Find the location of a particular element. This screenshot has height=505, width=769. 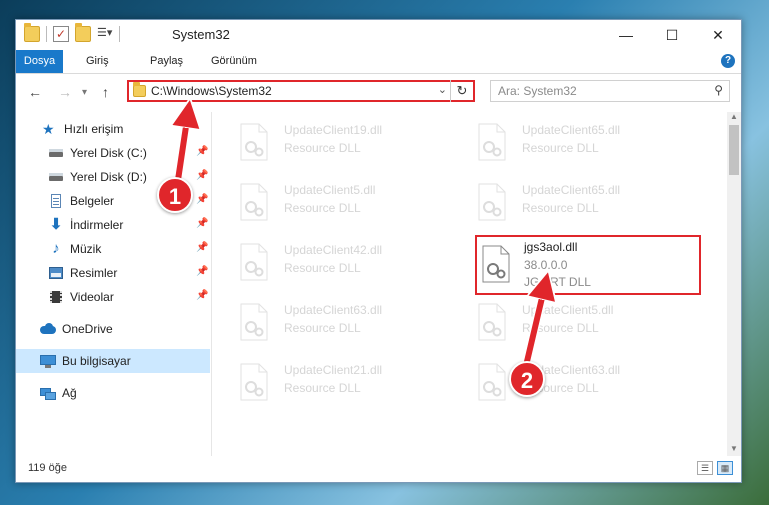

nav-item-documents: Belgeler is located at coordinates (81, 201).